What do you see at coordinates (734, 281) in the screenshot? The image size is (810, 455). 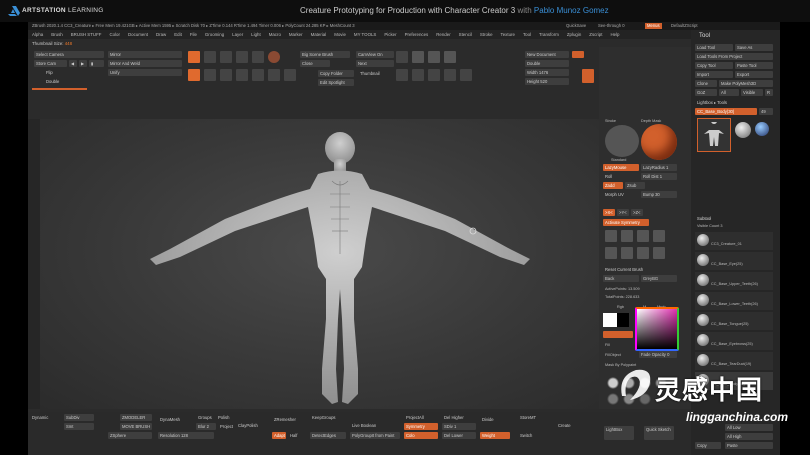 I see `subtool-item: CC_Base_Upper_Teeth(26)` at bounding box center [734, 281].